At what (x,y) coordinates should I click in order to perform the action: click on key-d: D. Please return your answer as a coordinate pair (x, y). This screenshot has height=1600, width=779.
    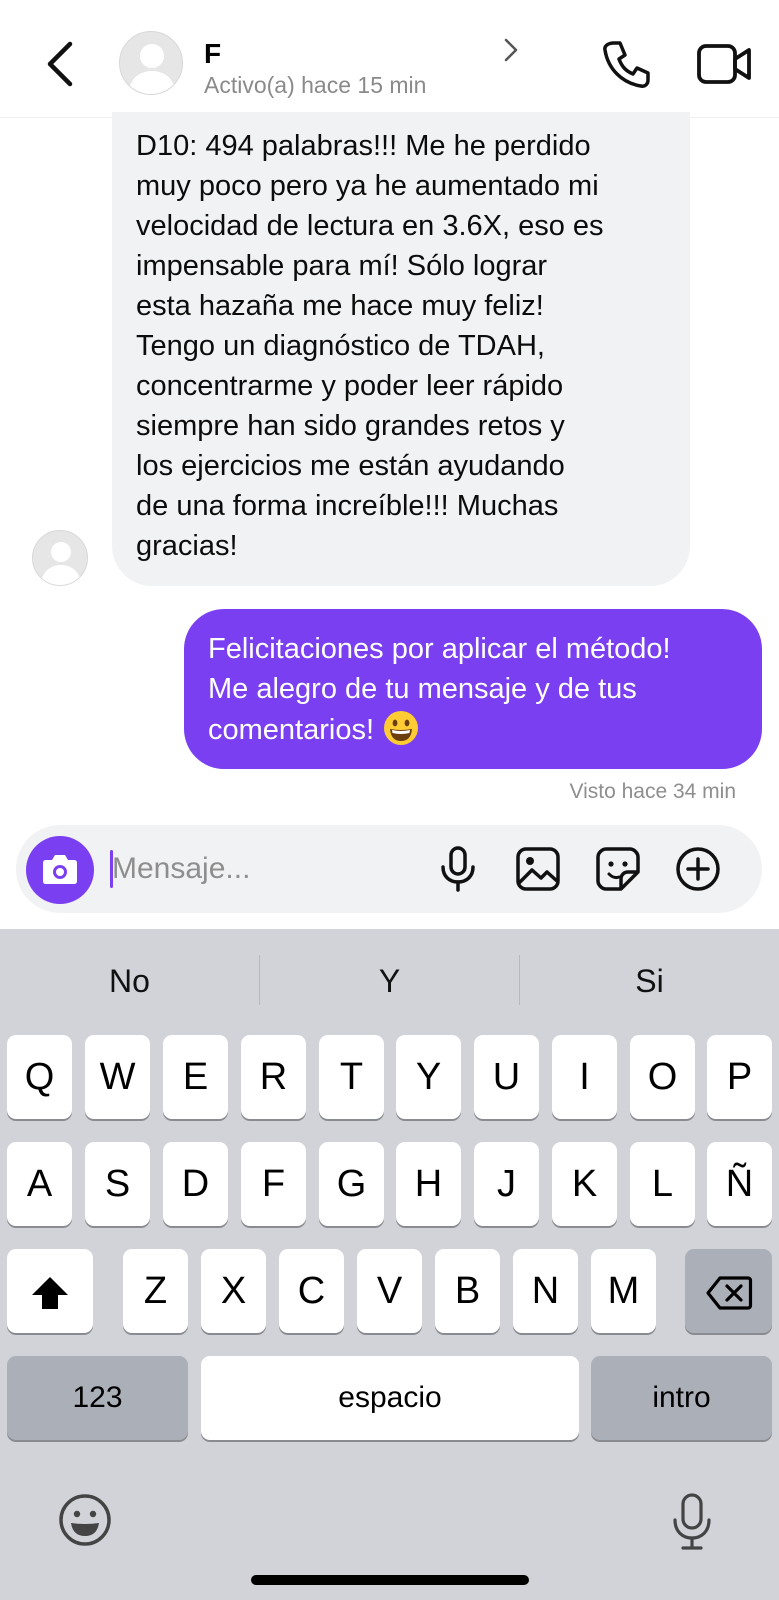
    Looking at the image, I should click on (195, 1184).